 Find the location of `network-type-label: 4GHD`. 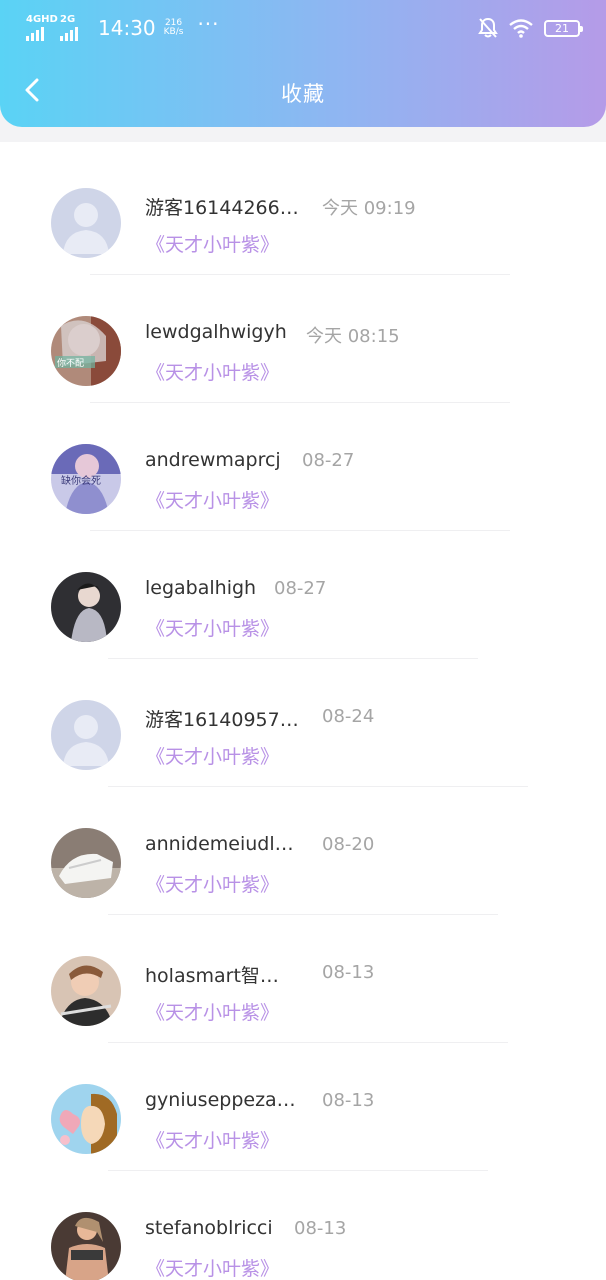

network-type-label: 4GHD is located at coordinates (42, 19).